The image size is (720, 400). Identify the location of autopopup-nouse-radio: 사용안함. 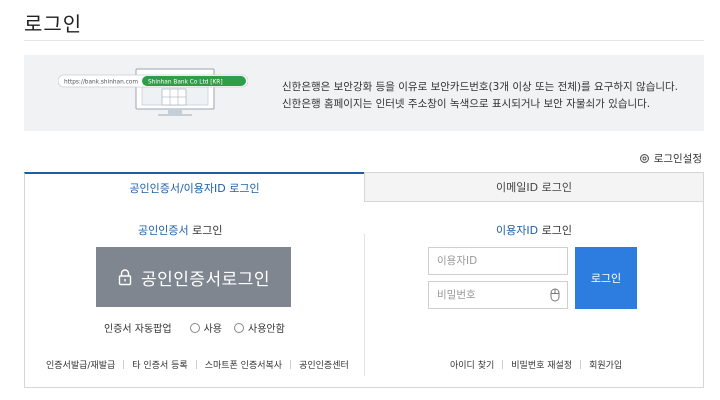
(259, 327).